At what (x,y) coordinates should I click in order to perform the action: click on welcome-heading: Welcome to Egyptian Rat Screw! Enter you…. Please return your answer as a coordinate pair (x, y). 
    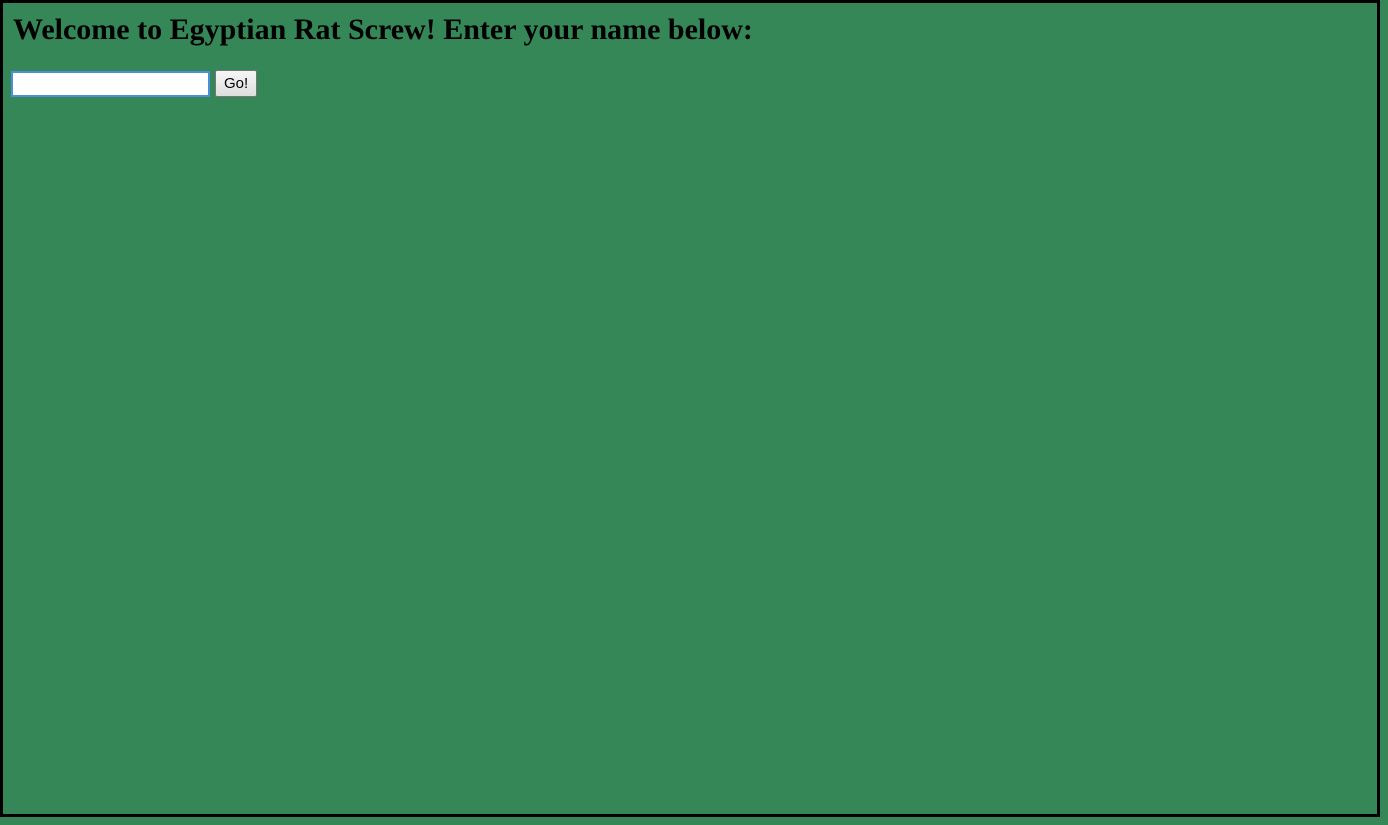
    Looking at the image, I should click on (383, 29).